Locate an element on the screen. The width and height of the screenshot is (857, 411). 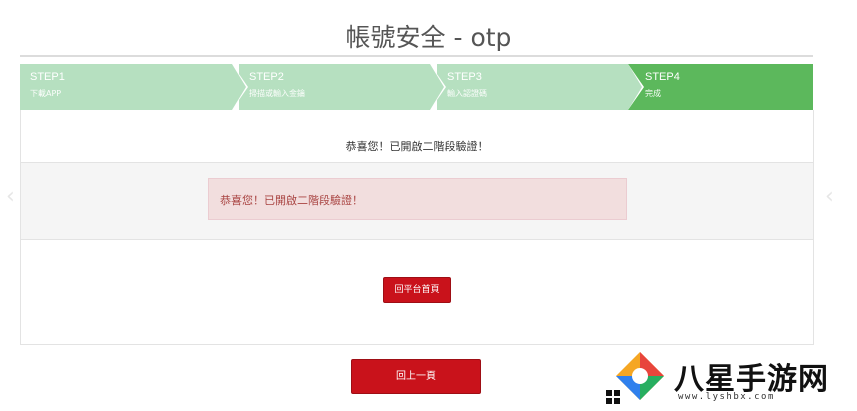
page-title: 帳號安全 - otp is located at coordinates (428, 37).